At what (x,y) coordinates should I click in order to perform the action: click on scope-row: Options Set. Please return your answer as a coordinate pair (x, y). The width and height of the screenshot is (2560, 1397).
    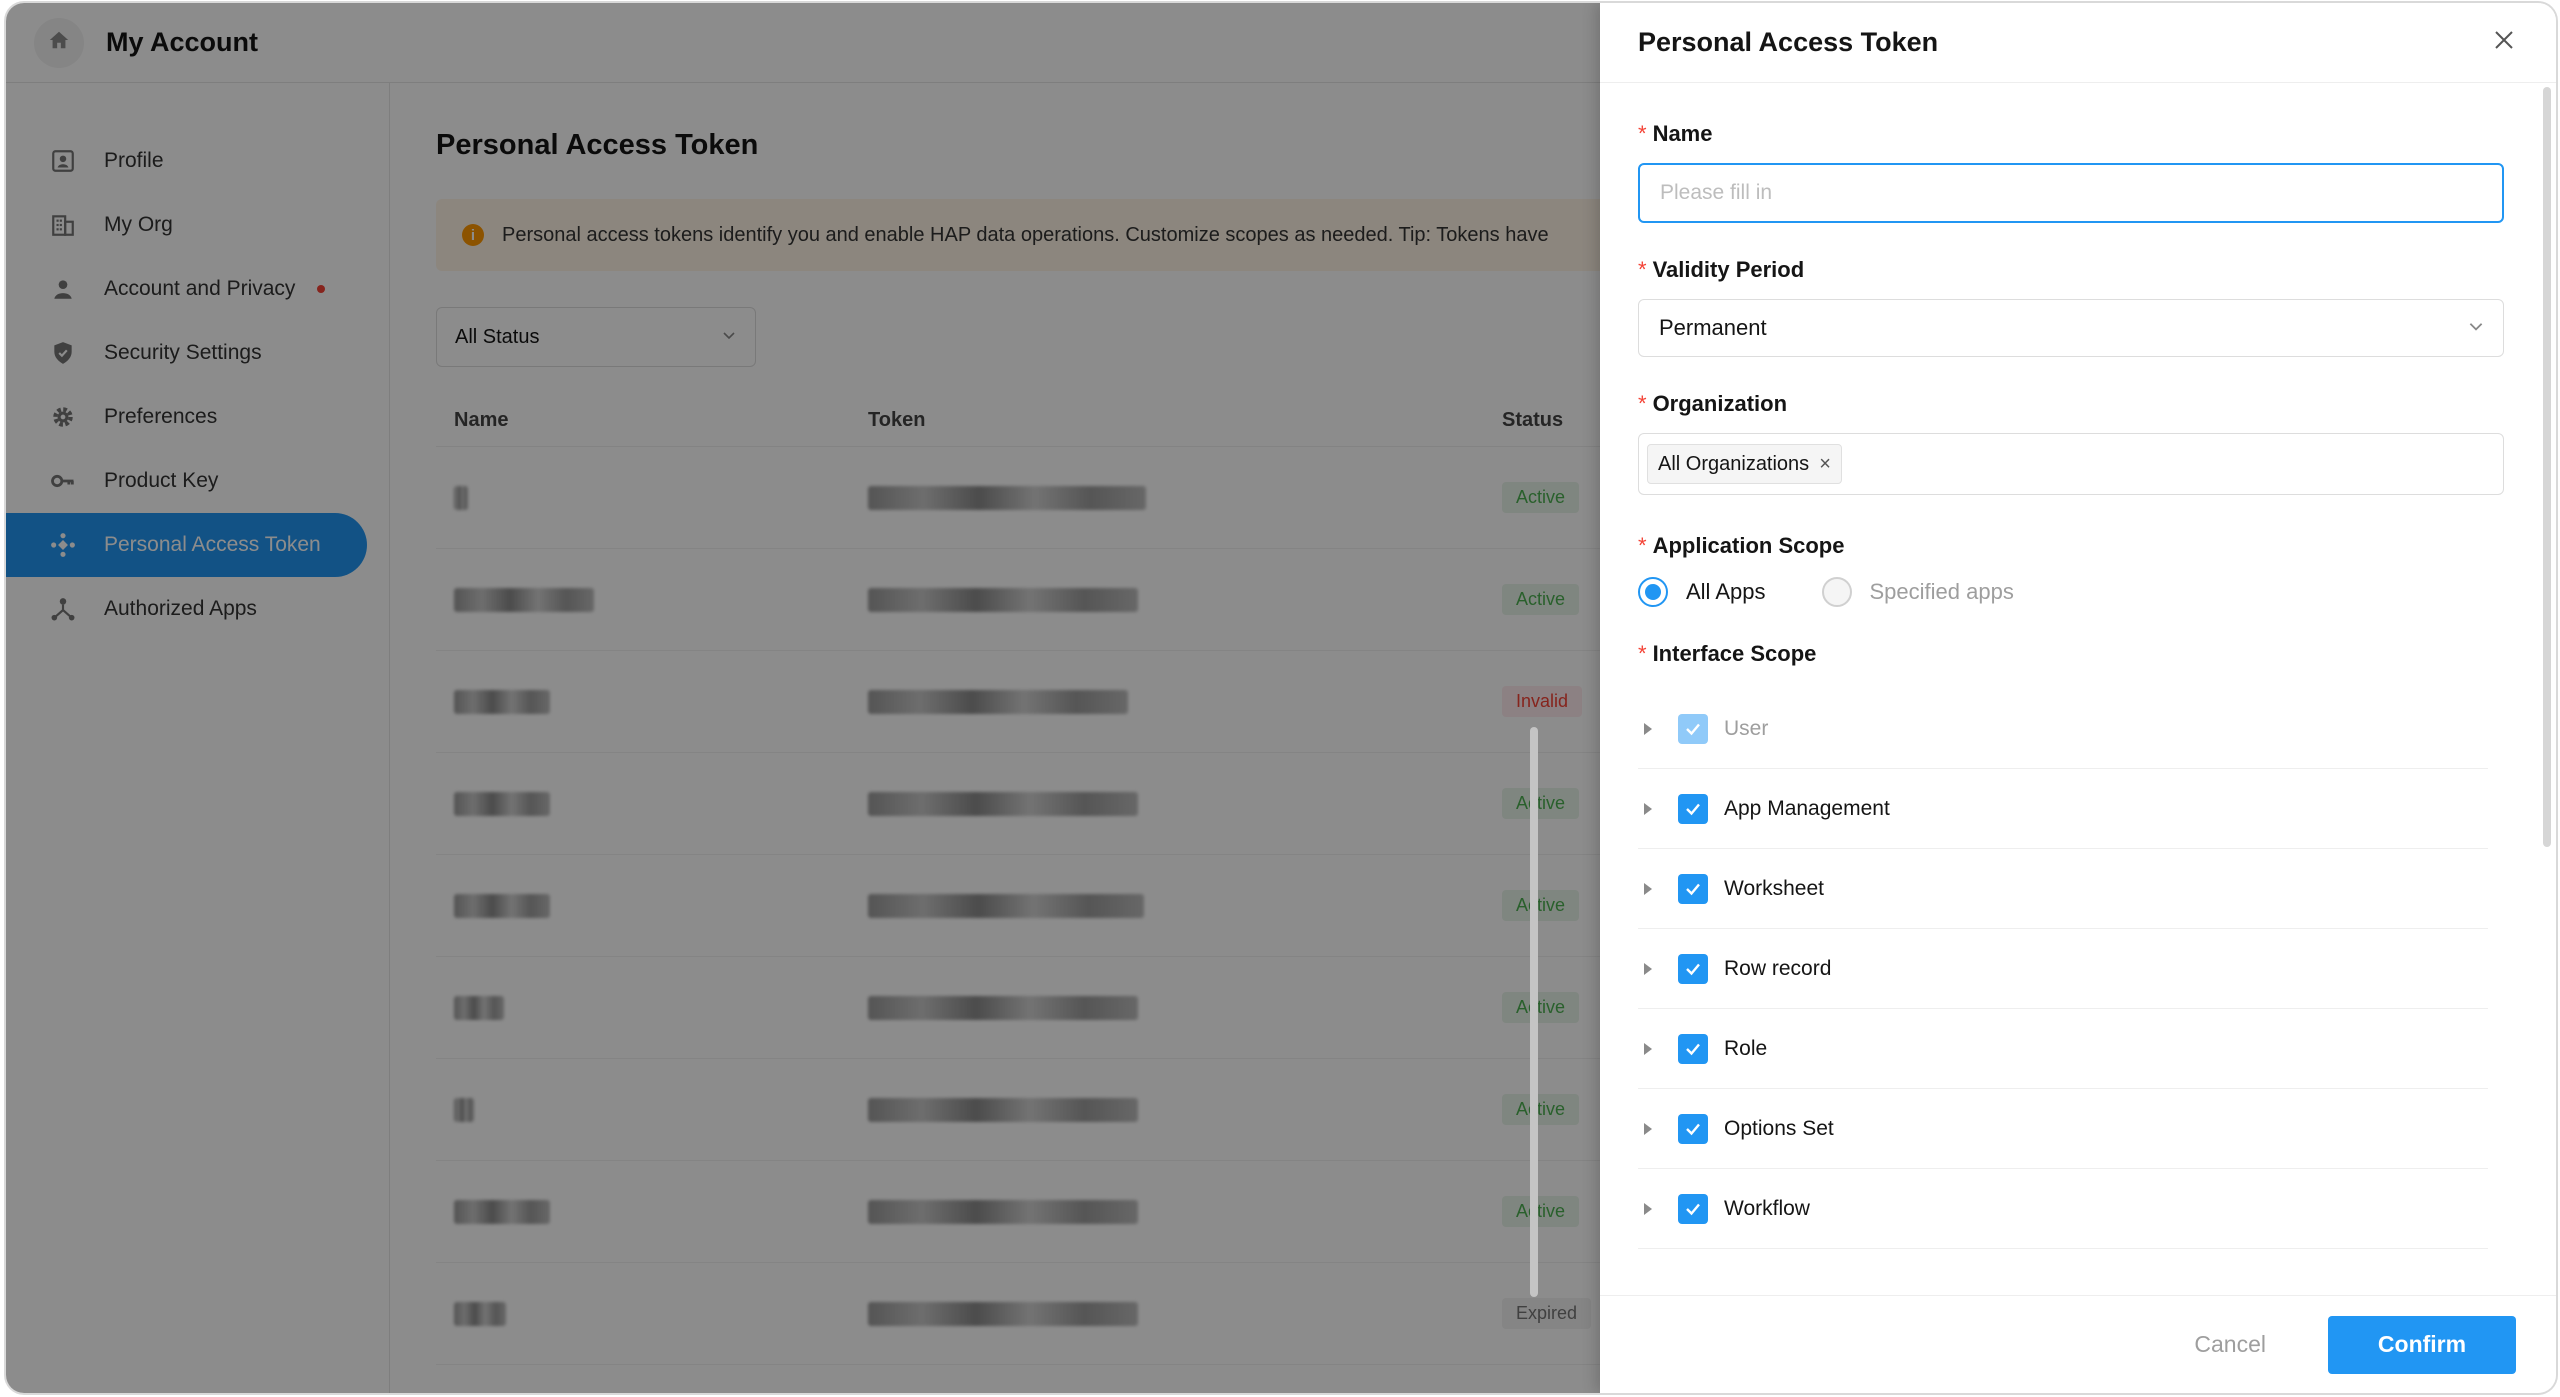
    Looking at the image, I should click on (2063, 1129).